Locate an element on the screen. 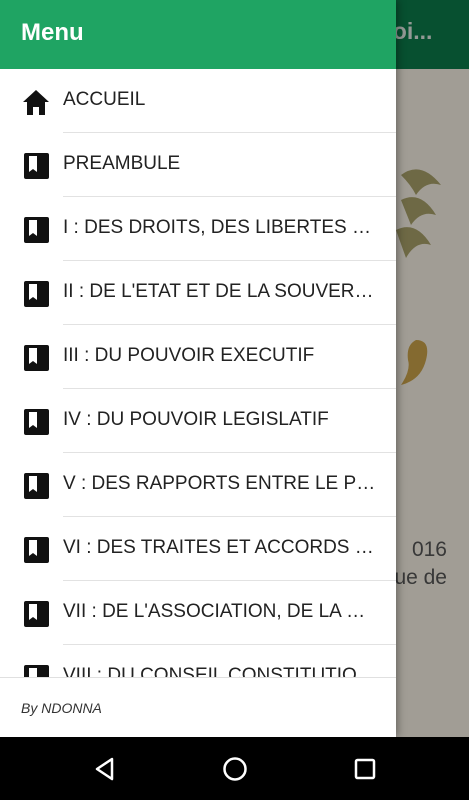  back-icon is located at coordinates (104, 768).